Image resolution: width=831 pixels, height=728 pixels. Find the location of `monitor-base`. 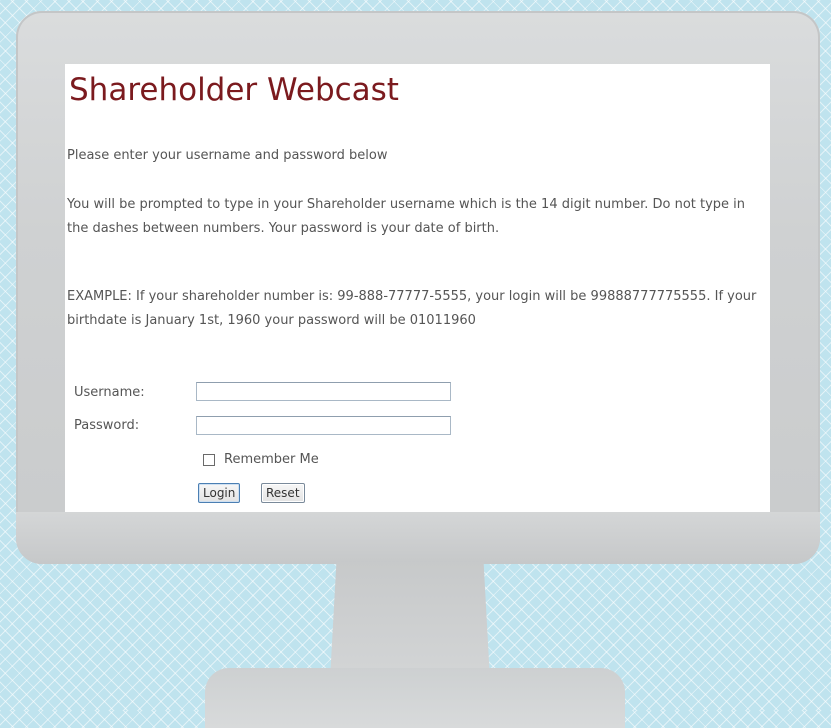

monitor-base is located at coordinates (415, 698).